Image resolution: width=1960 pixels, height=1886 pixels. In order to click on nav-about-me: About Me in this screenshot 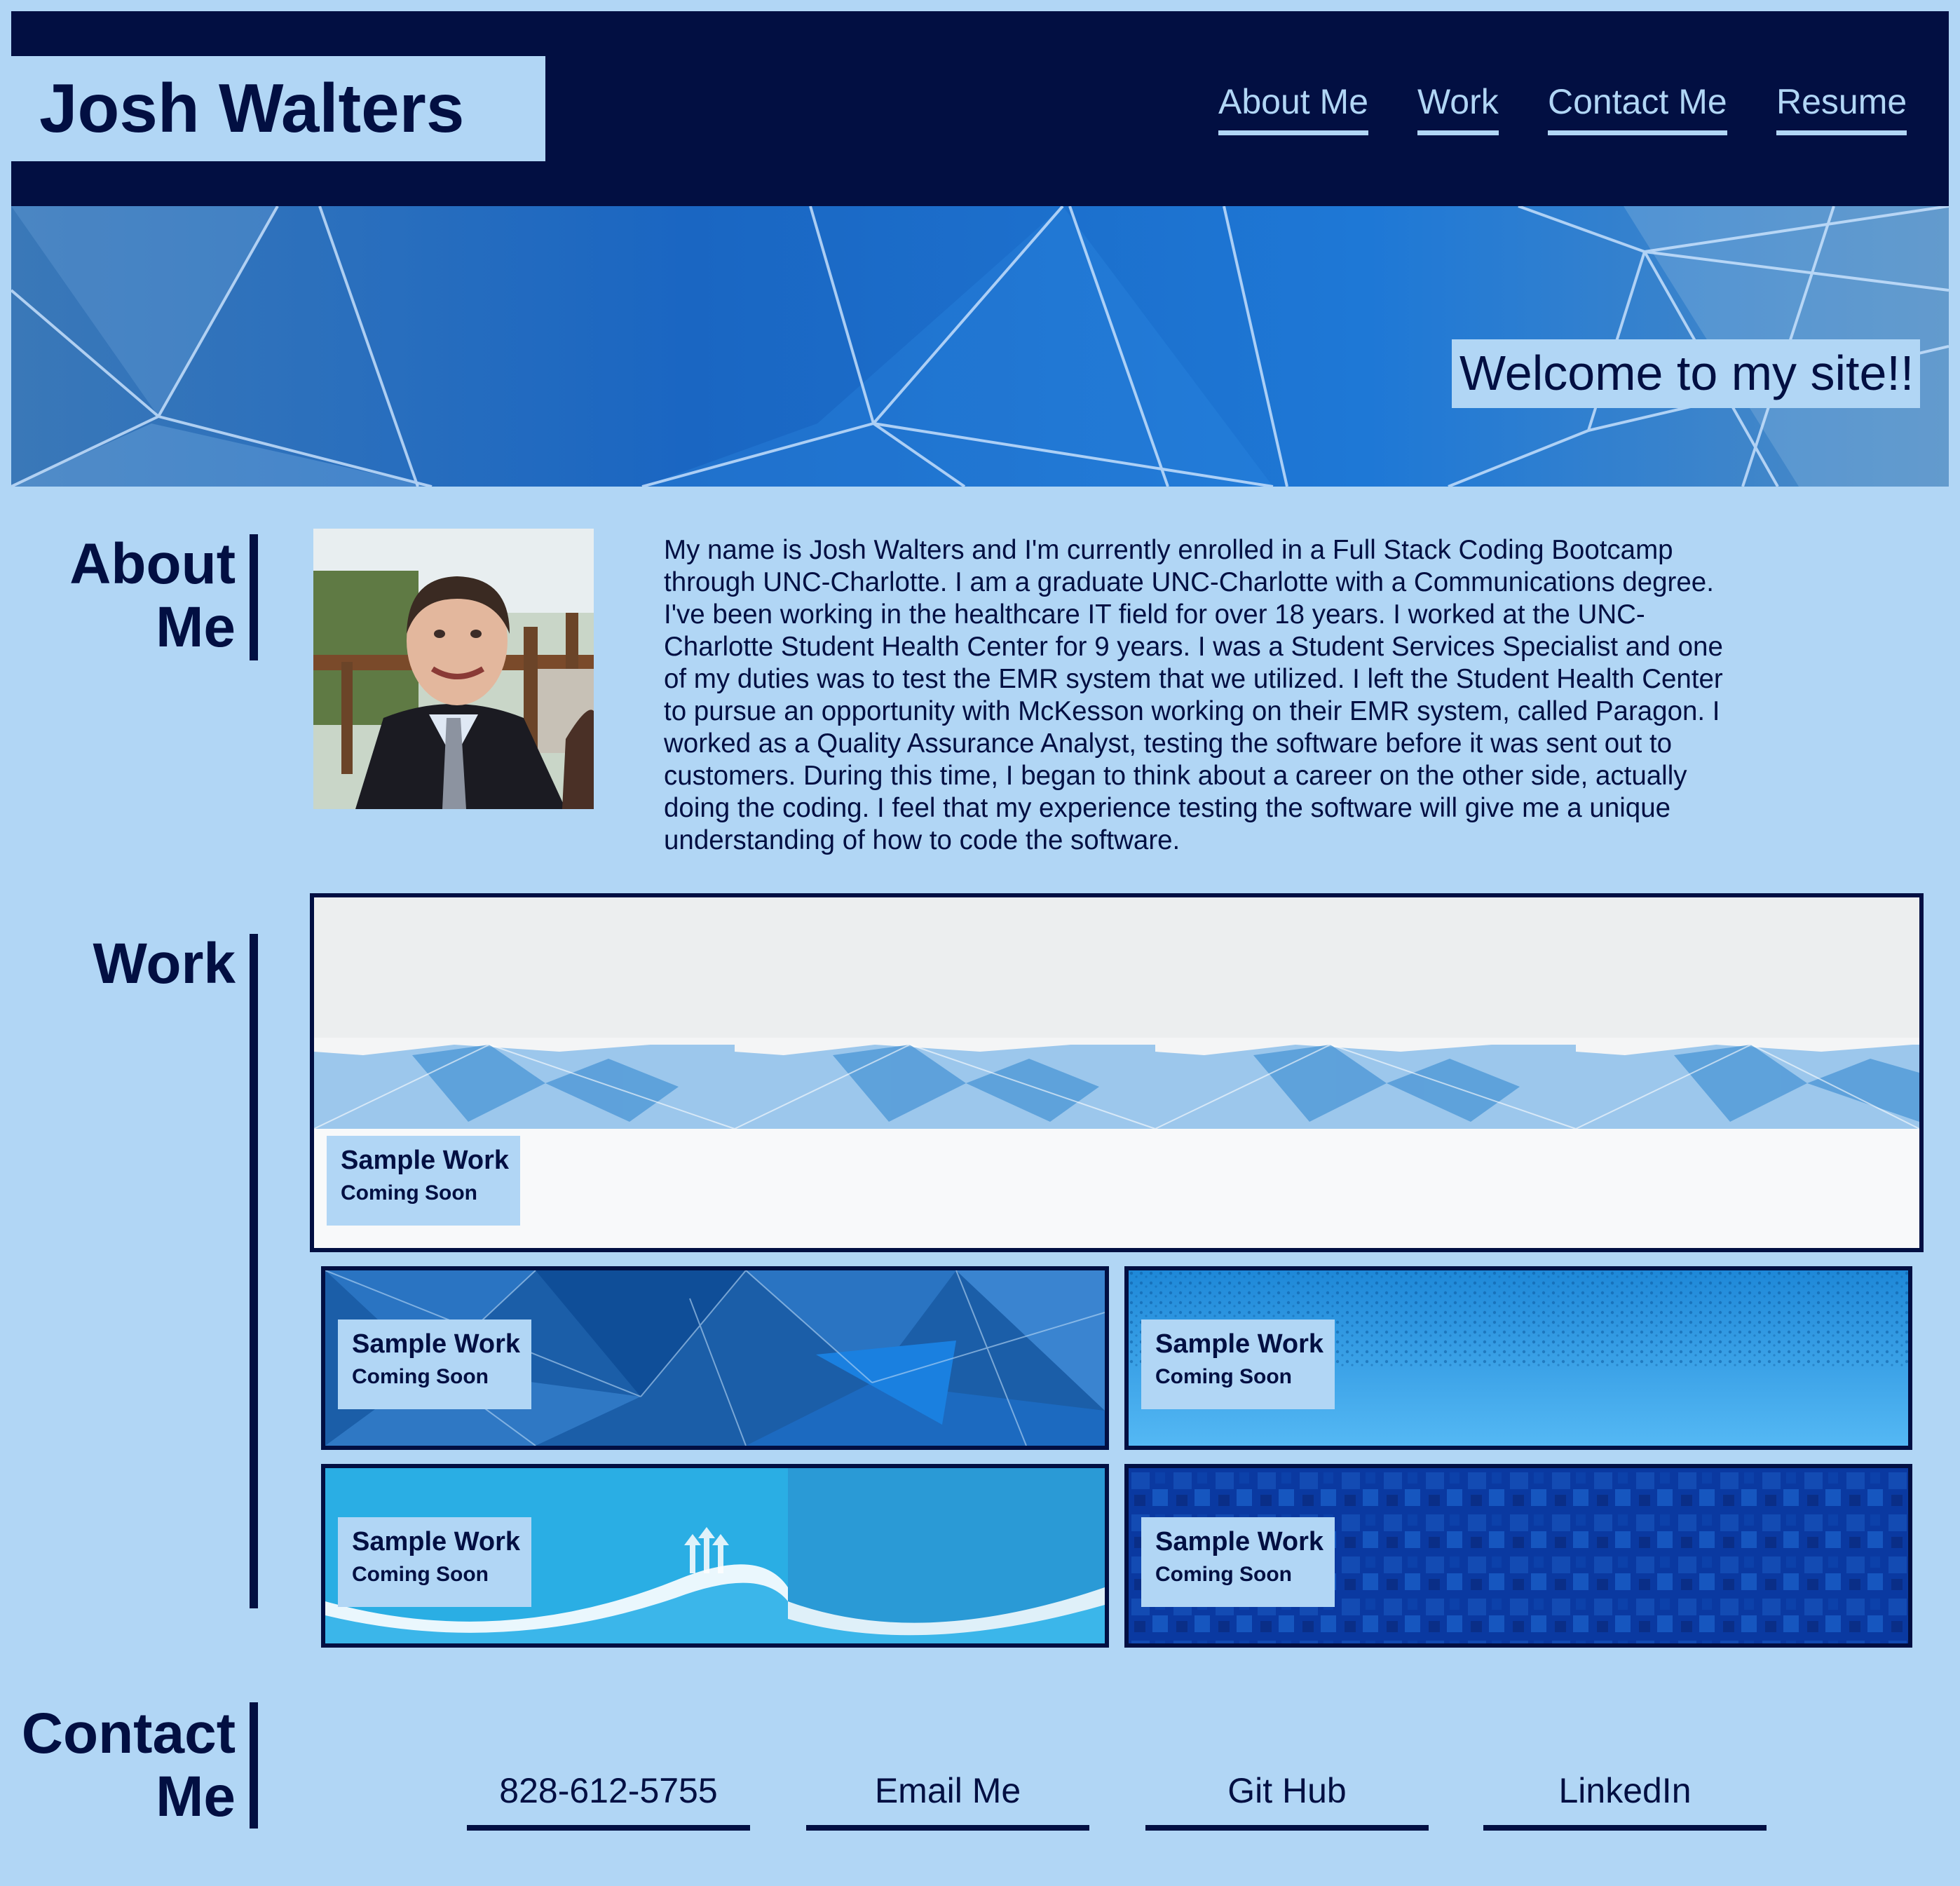, I will do `click(1293, 108)`.